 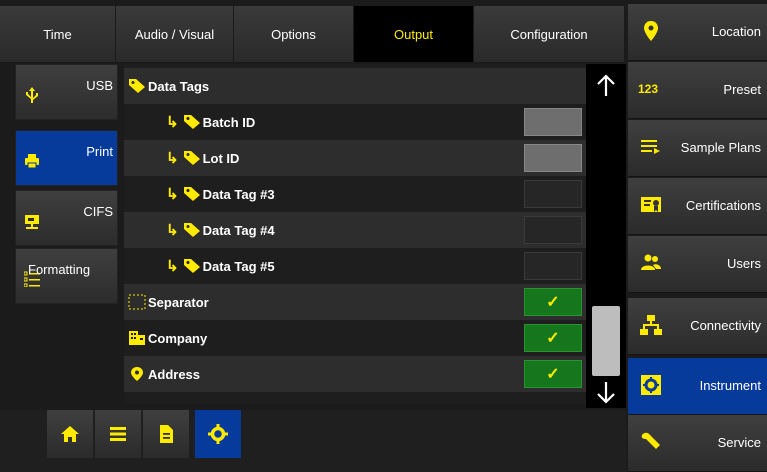 What do you see at coordinates (697, 443) in the screenshot?
I see `rightnav-service: Service` at bounding box center [697, 443].